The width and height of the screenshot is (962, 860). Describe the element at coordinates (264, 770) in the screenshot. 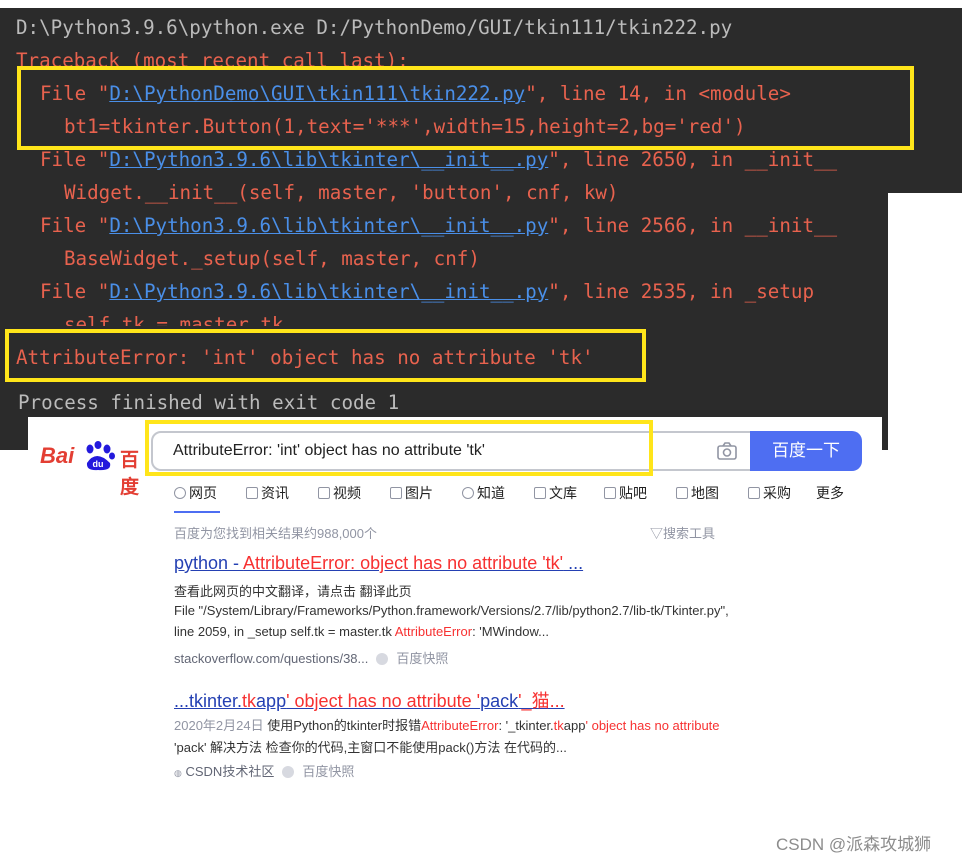

I see `result-source: ◍ CSDN技术社区 百度快照` at that location.